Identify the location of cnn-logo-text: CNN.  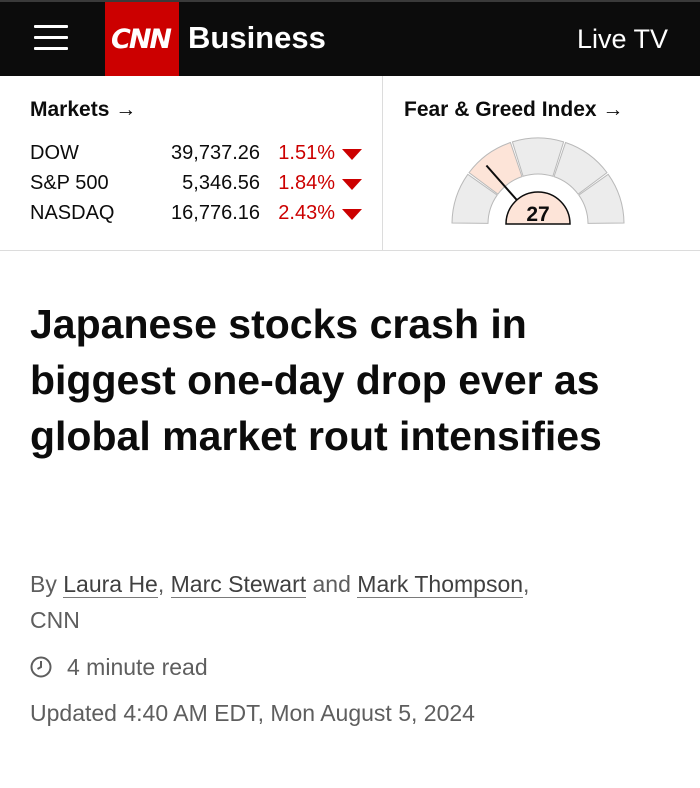
(141, 39).